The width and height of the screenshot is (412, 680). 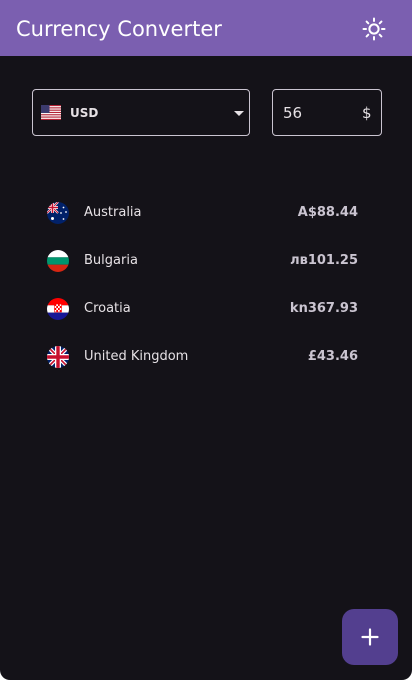 What do you see at coordinates (113, 212) in the screenshot?
I see `country-name: Australia` at bounding box center [113, 212].